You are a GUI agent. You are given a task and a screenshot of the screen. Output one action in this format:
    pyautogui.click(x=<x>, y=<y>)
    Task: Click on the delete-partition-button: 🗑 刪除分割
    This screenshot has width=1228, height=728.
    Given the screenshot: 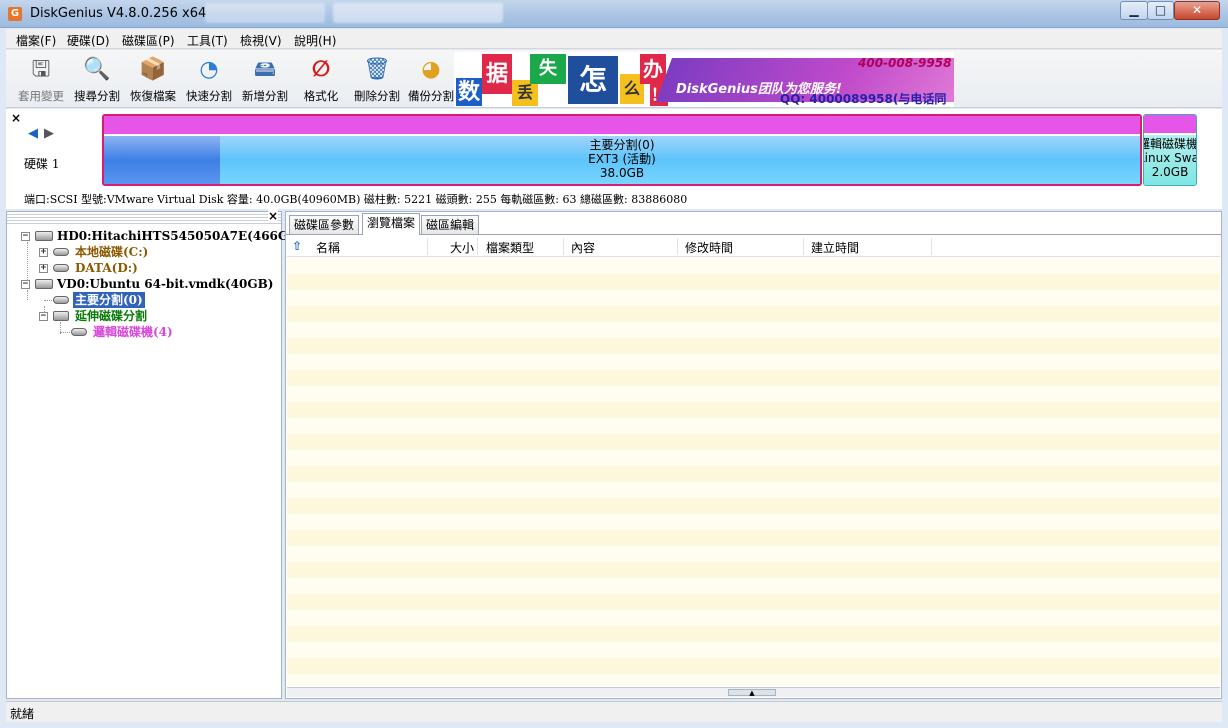 What is the action you would take?
    pyautogui.click(x=377, y=79)
    